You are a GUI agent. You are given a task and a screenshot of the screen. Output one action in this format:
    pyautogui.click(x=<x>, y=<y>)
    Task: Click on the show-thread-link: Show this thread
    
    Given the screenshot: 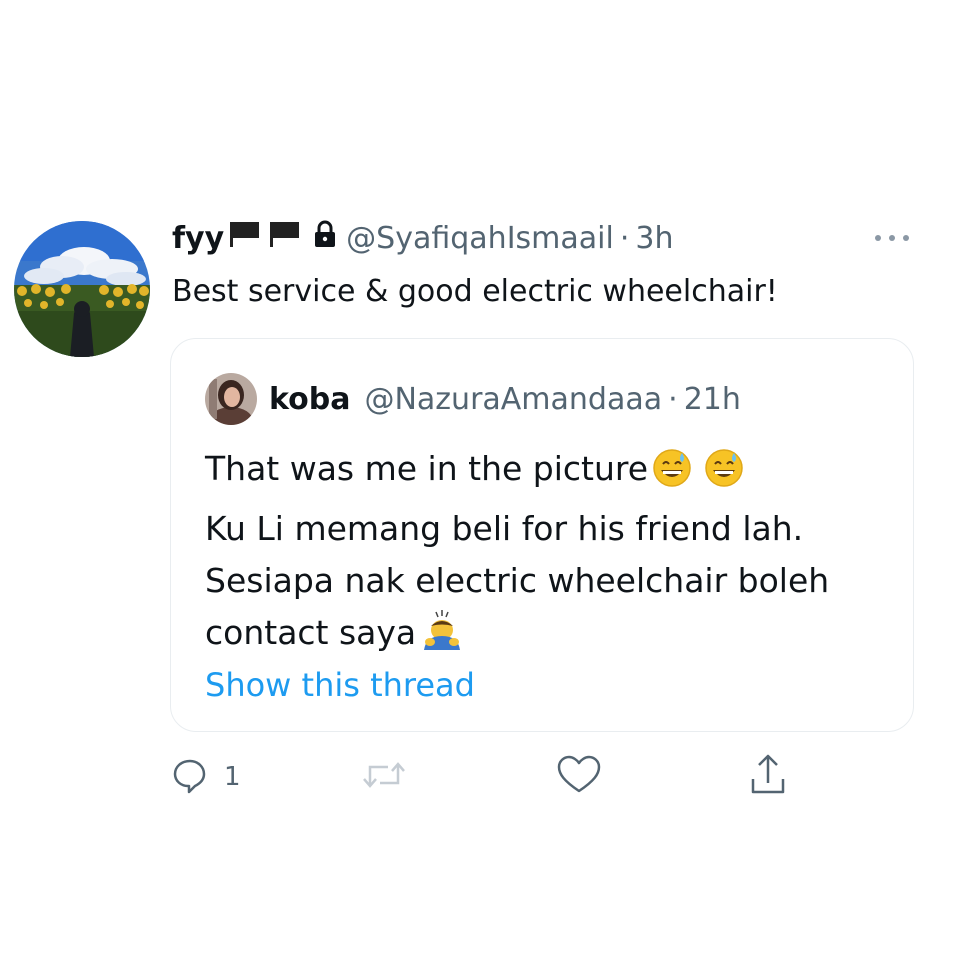 What is the action you would take?
    pyautogui.click(x=340, y=685)
    